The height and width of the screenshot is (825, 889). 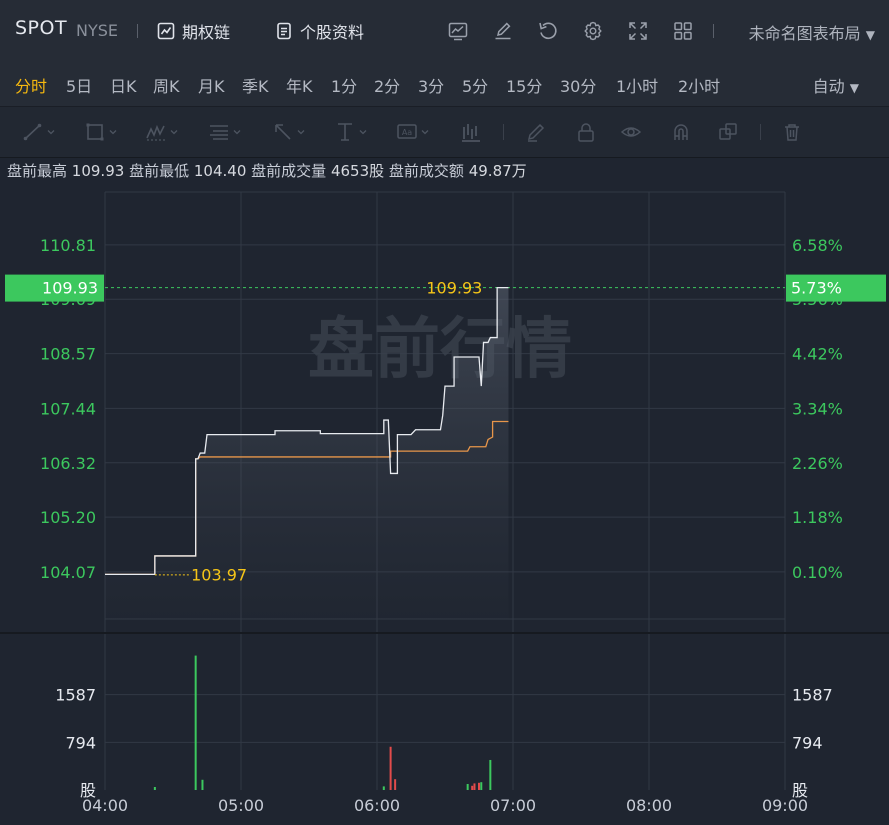 What do you see at coordinates (159, 171) in the screenshot?
I see `premarket-low-label: 盘前最低` at bounding box center [159, 171].